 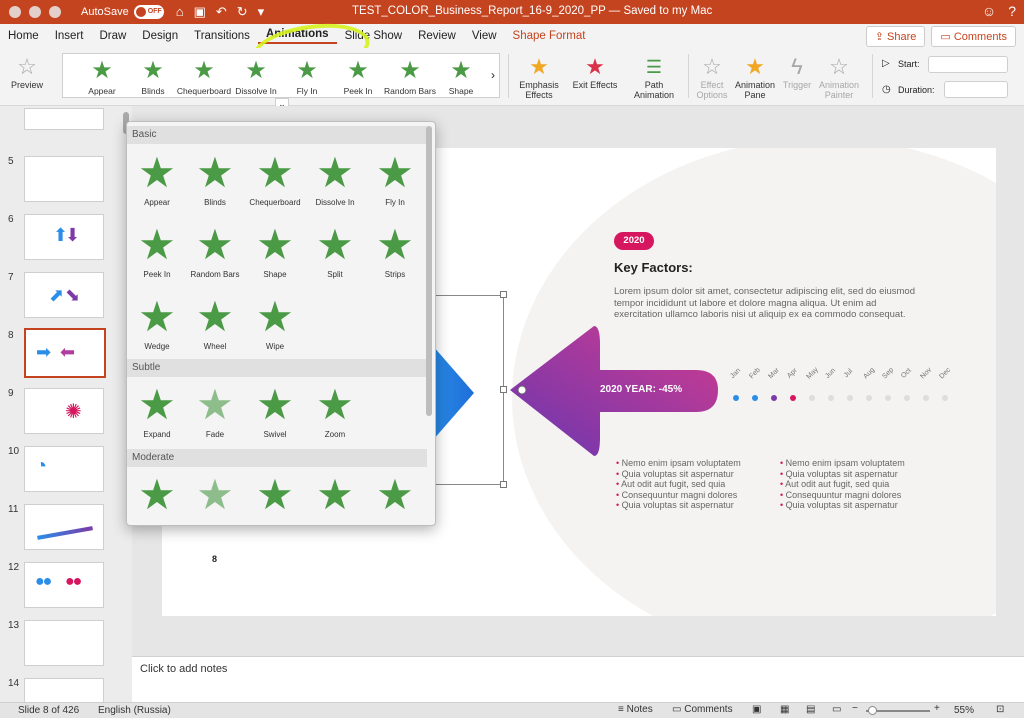 What do you see at coordinates (23, 36) in the screenshot?
I see `tab-home: Home` at bounding box center [23, 36].